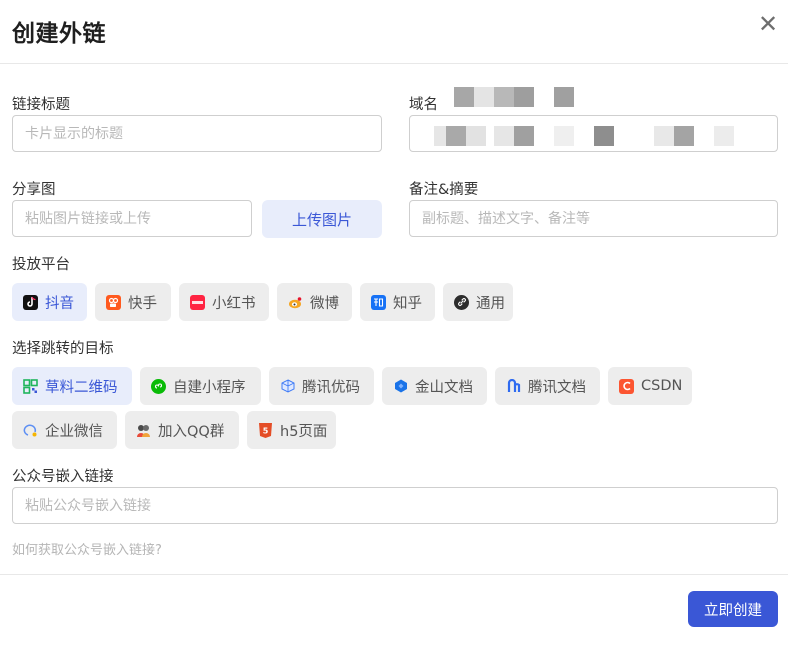 This screenshot has width=788, height=653. What do you see at coordinates (41, 105) in the screenshot?
I see `link-title-label: 链接标题` at bounding box center [41, 105].